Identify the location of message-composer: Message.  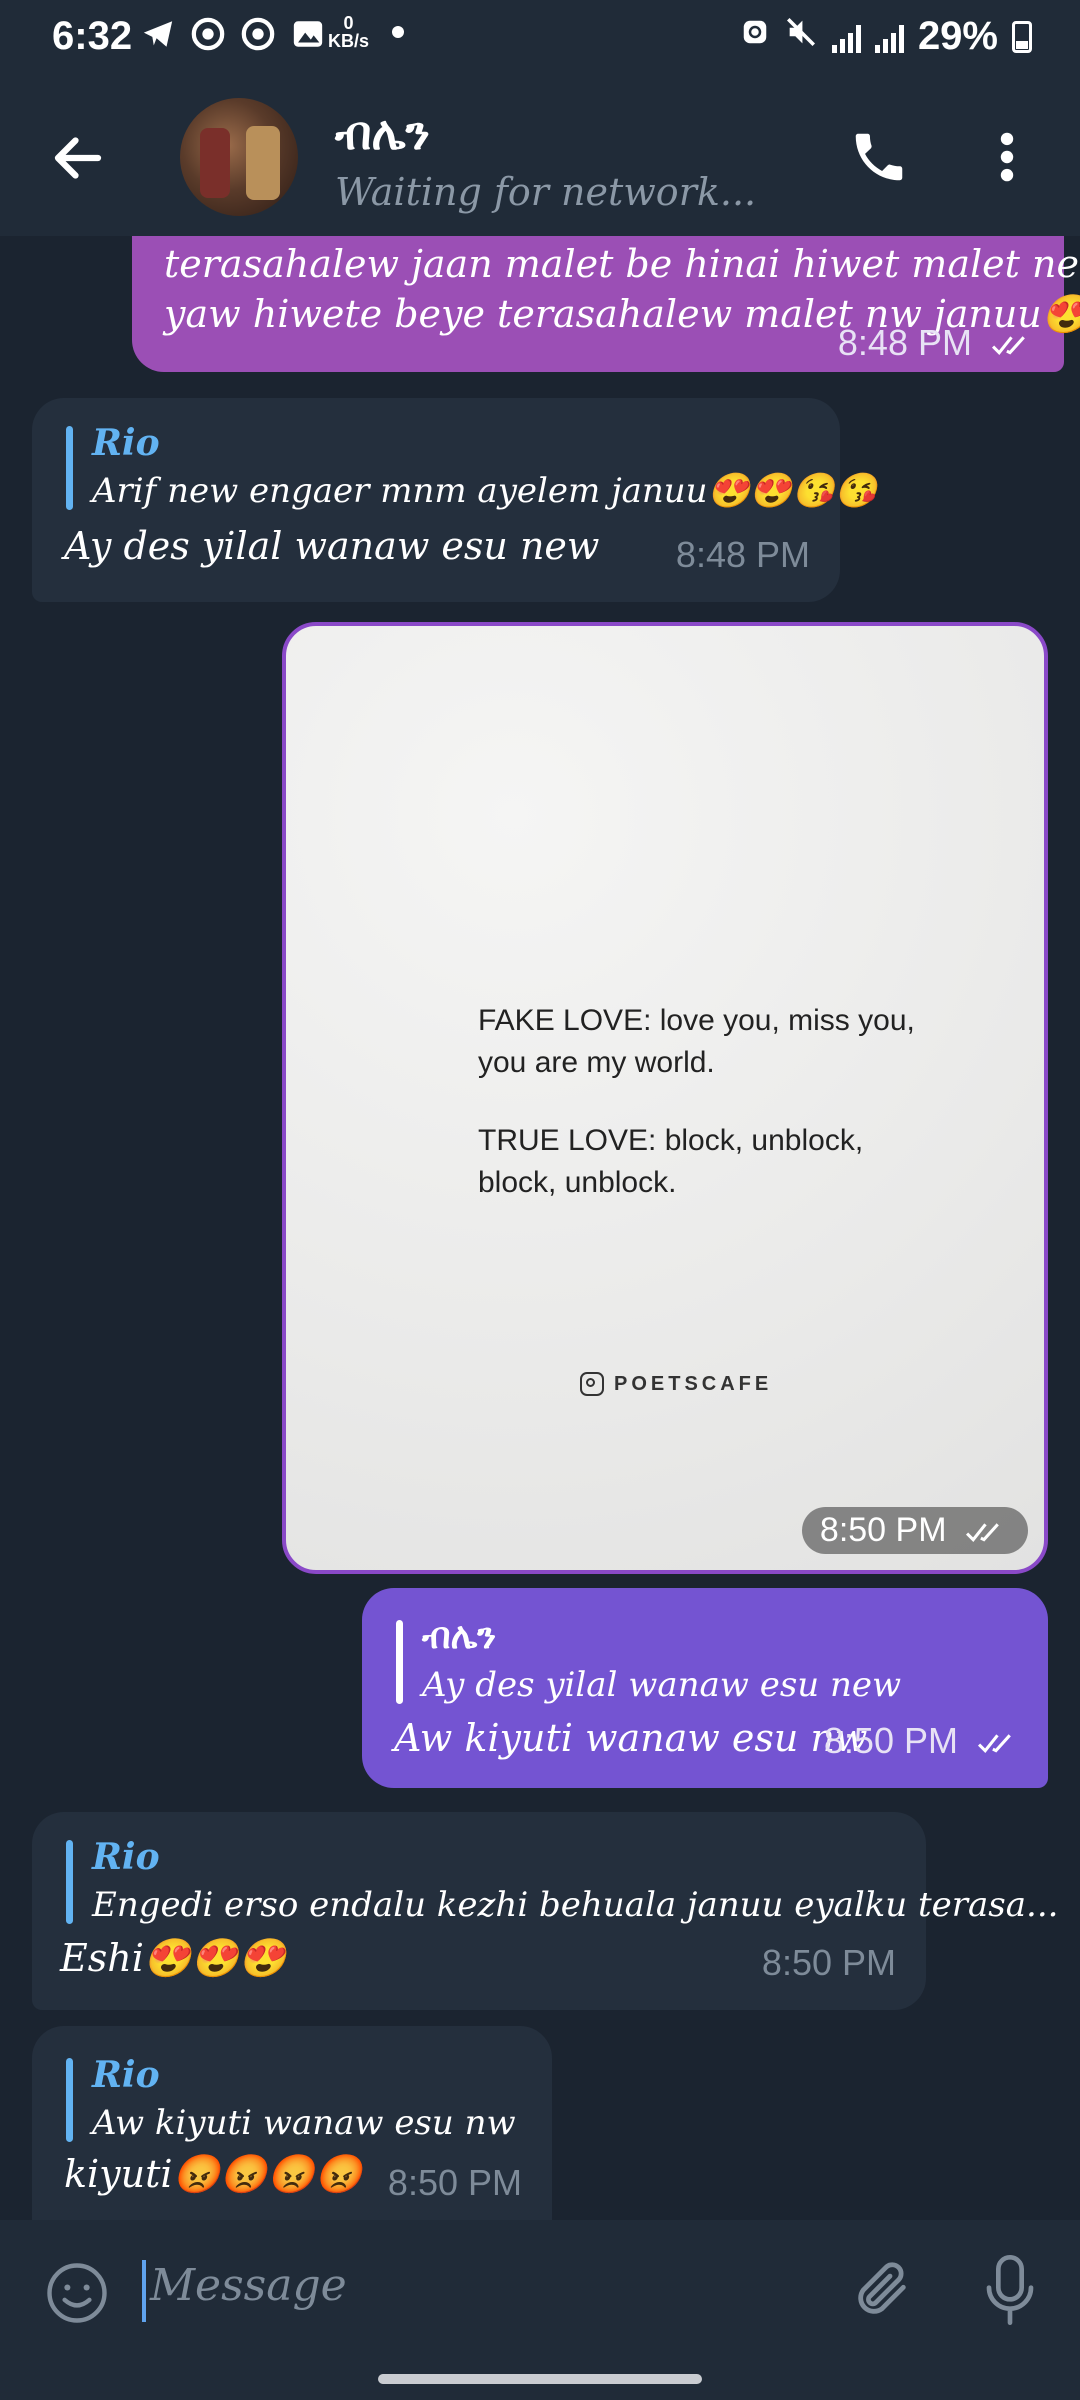
(540, 2290).